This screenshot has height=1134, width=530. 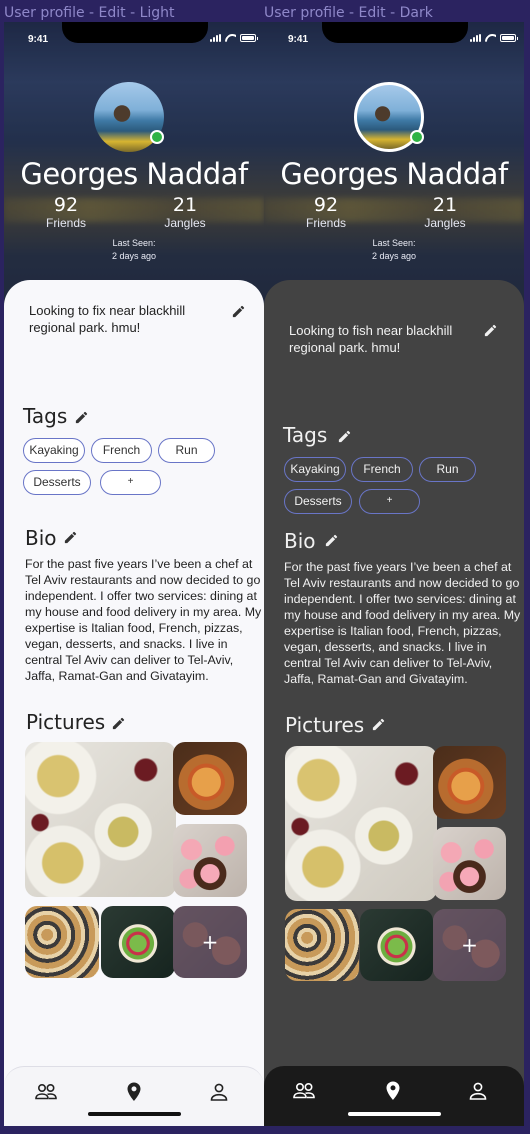 I want to click on frame-title-dark: User profile - Edit - Dark, so click(x=348, y=13).